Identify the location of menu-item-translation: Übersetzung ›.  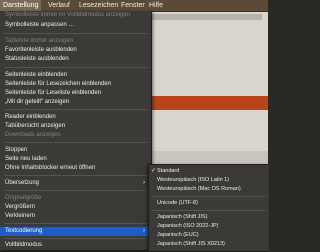
(75, 183).